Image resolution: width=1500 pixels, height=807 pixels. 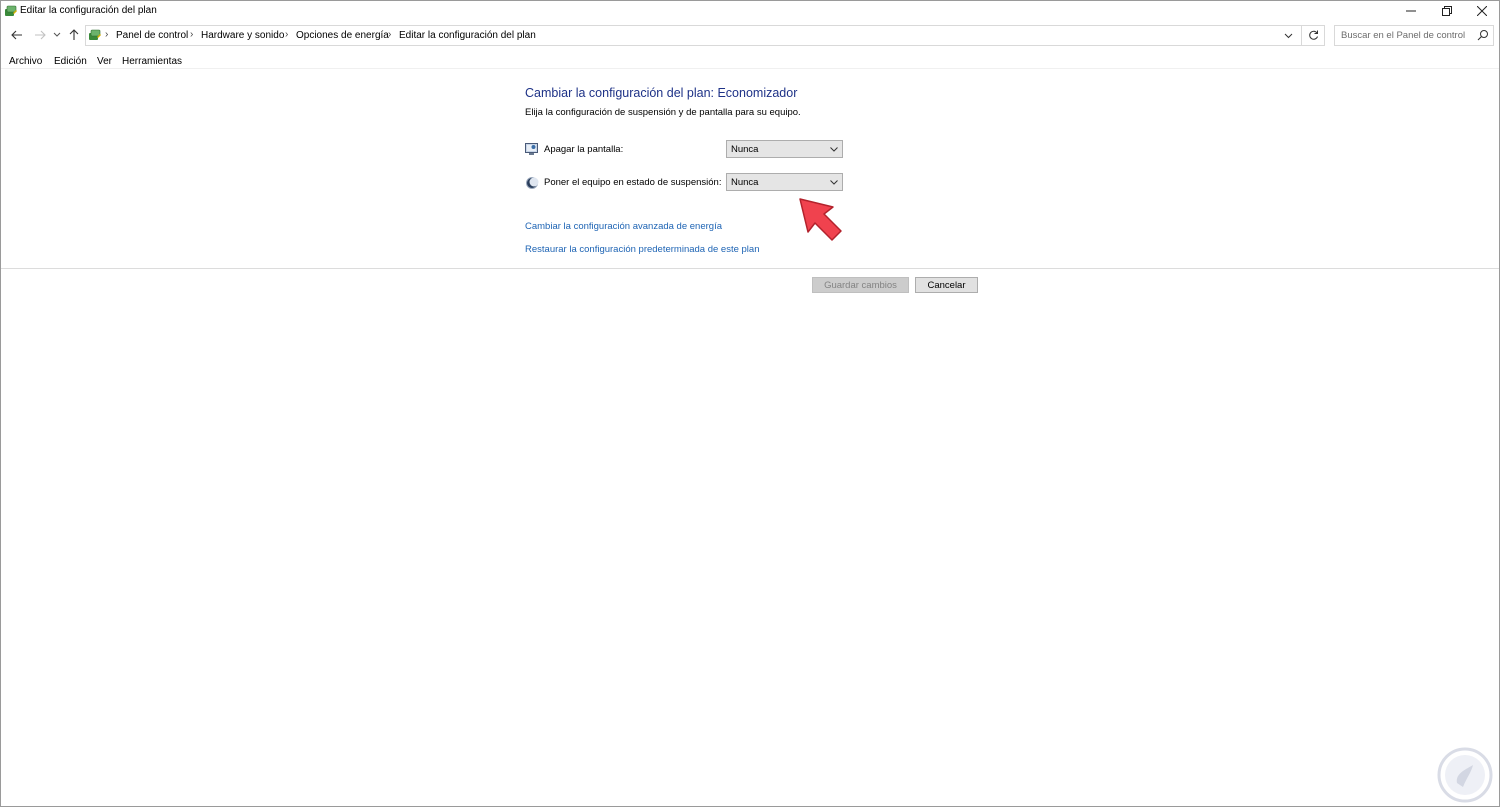 What do you see at coordinates (750, 268) in the screenshot?
I see `content-divider` at bounding box center [750, 268].